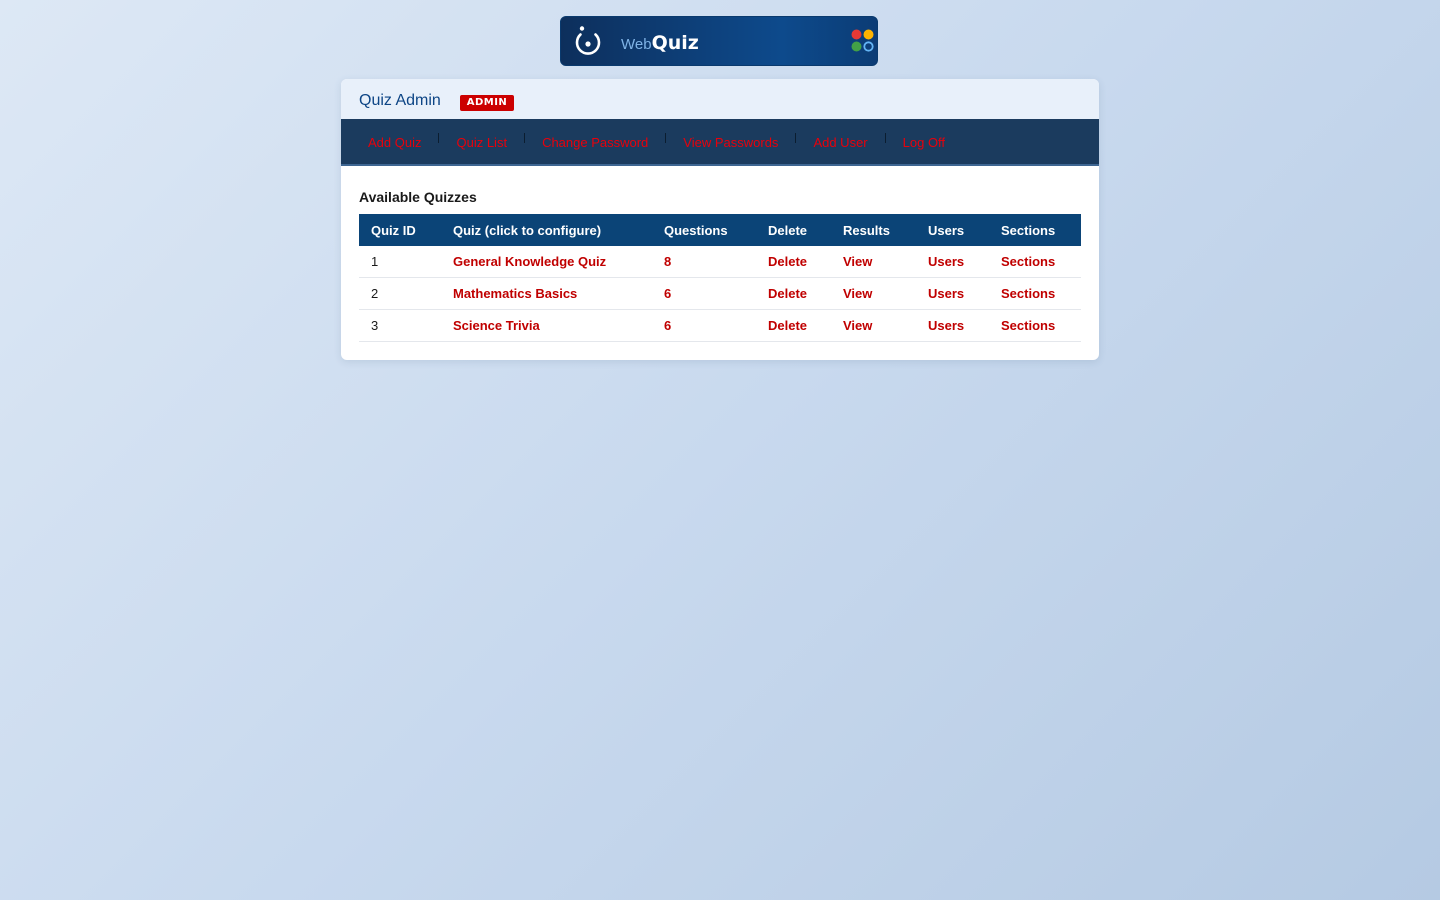 This screenshot has height=900, width=1440. What do you see at coordinates (696, 230) in the screenshot?
I see `column-header-questions: Questions` at bounding box center [696, 230].